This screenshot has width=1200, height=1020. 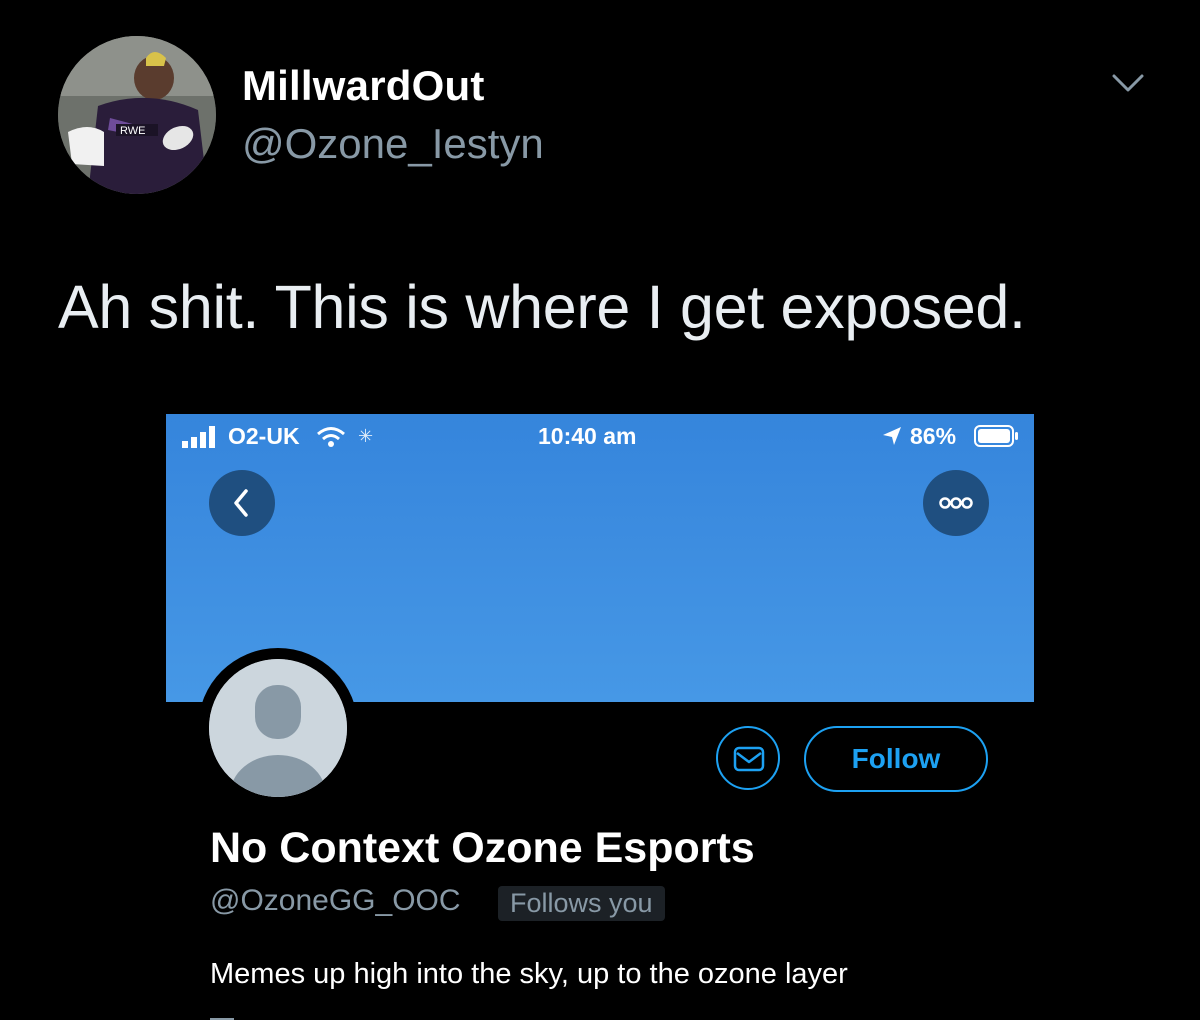 I want to click on profile-picture, so click(x=278, y=728).